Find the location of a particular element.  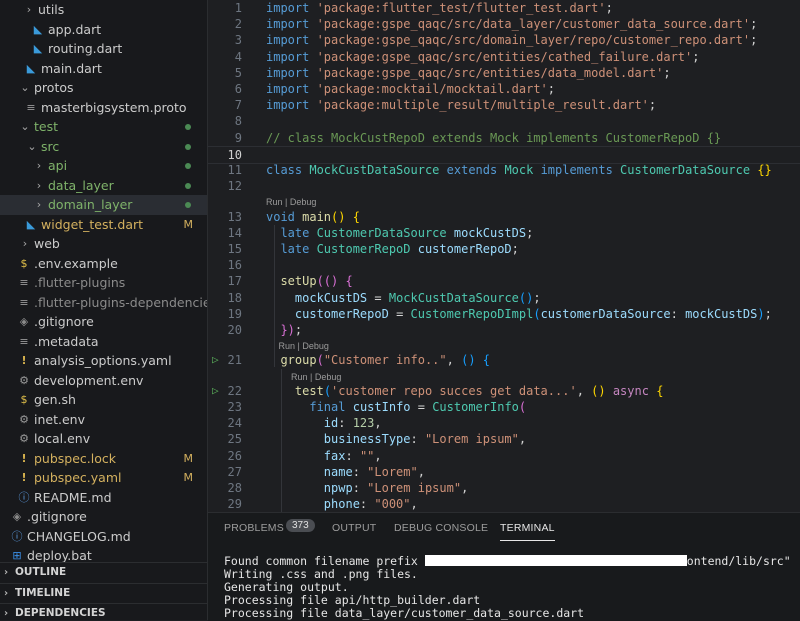

tree-item-label: development.env is located at coordinates (89, 380).